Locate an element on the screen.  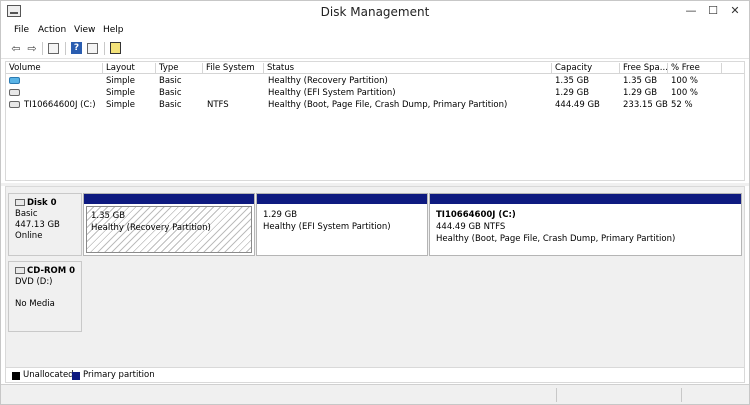
cd-rom-0-label: CD-ROM 0 DVD (D:) No Media is located at coordinates (45, 296).